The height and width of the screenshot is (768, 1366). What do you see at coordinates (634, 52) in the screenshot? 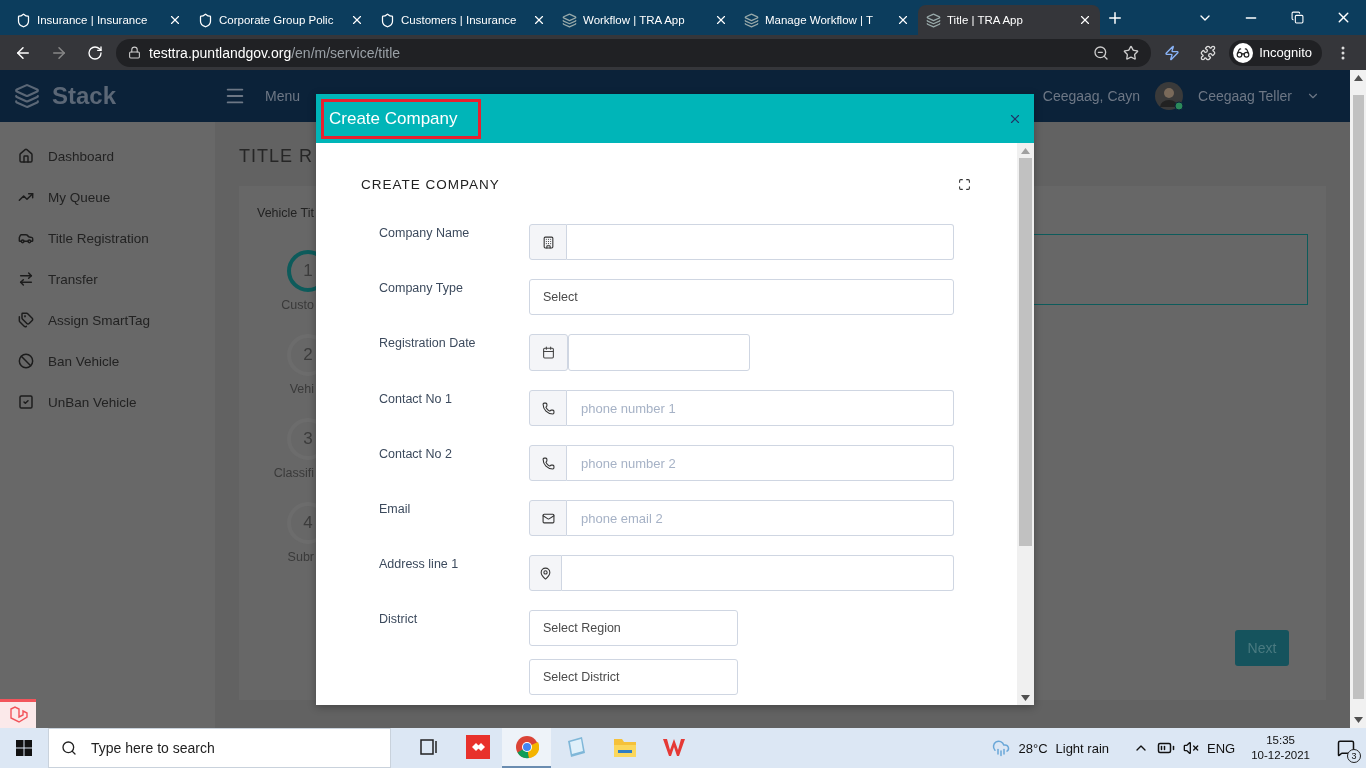
I see `address-field: testtra.puntlandgov.org/en/m/service/title` at bounding box center [634, 52].